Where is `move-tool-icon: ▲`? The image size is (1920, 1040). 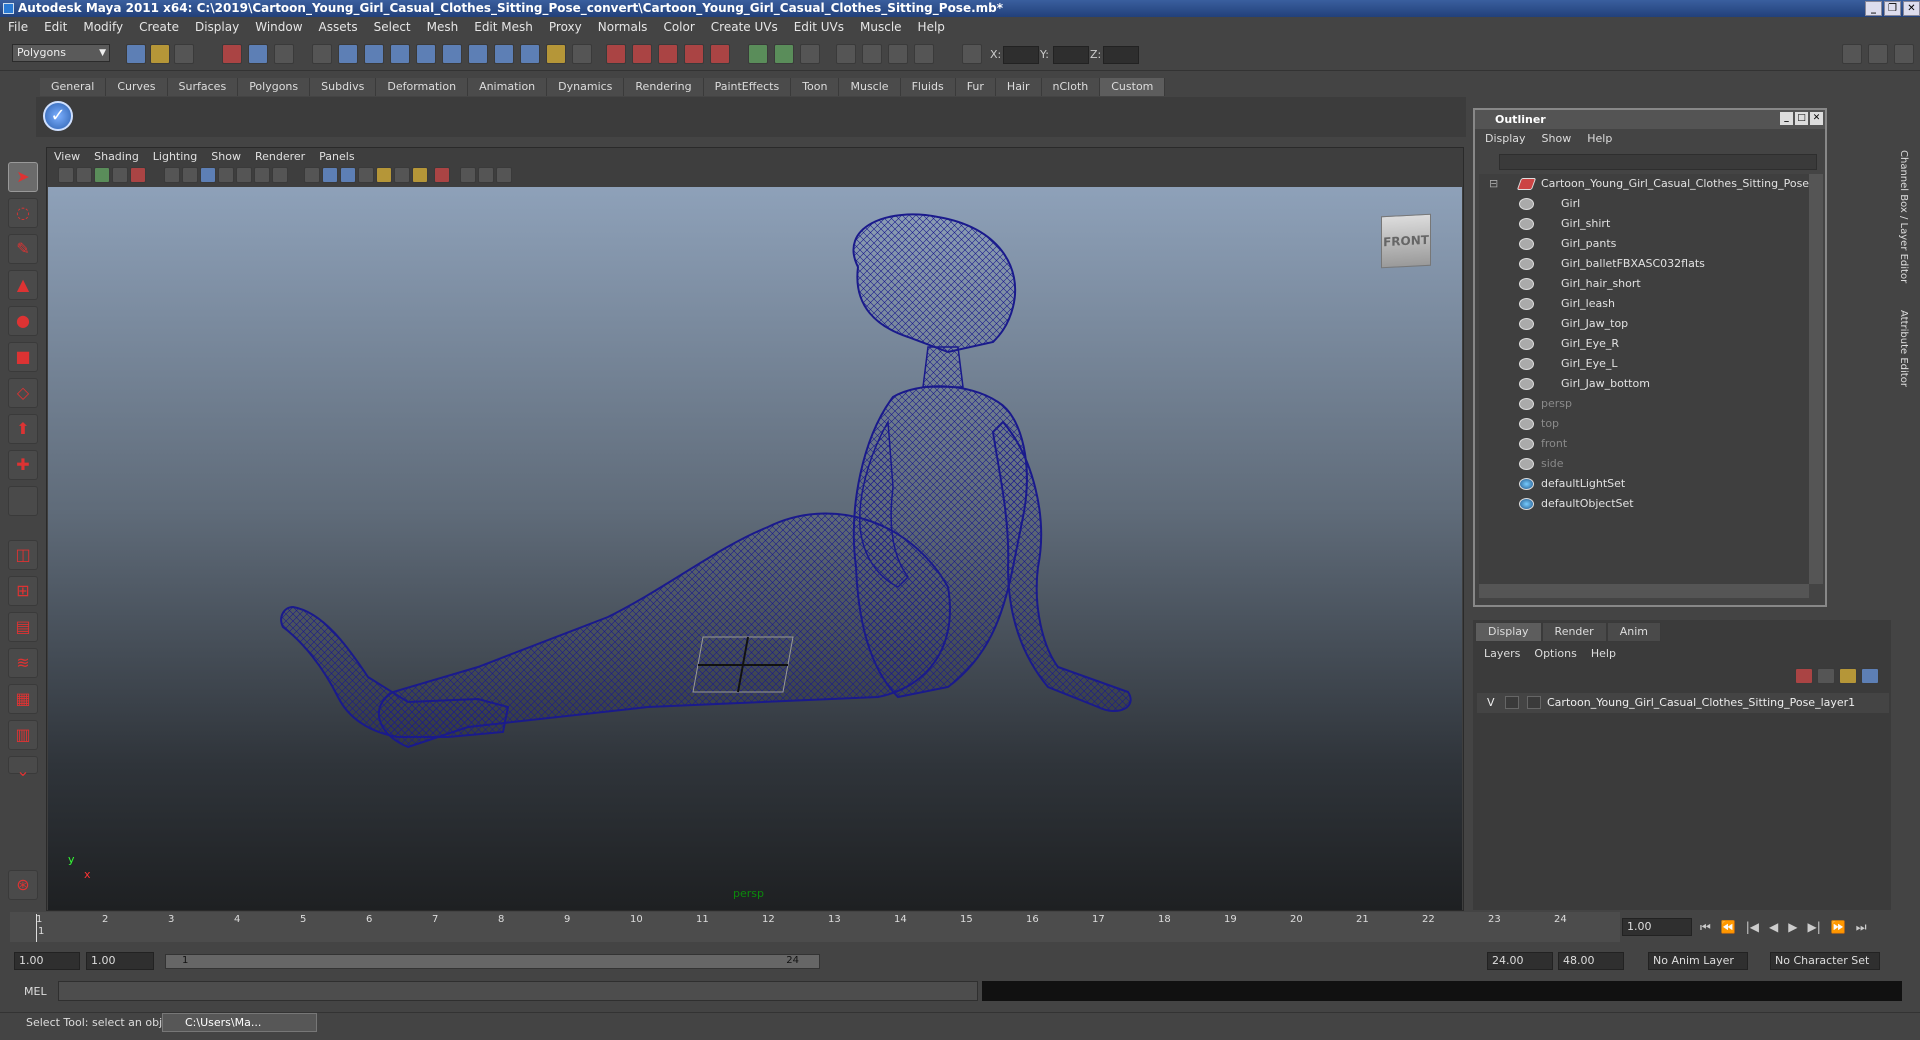
move-tool-icon: ▲ is located at coordinates (23, 285).